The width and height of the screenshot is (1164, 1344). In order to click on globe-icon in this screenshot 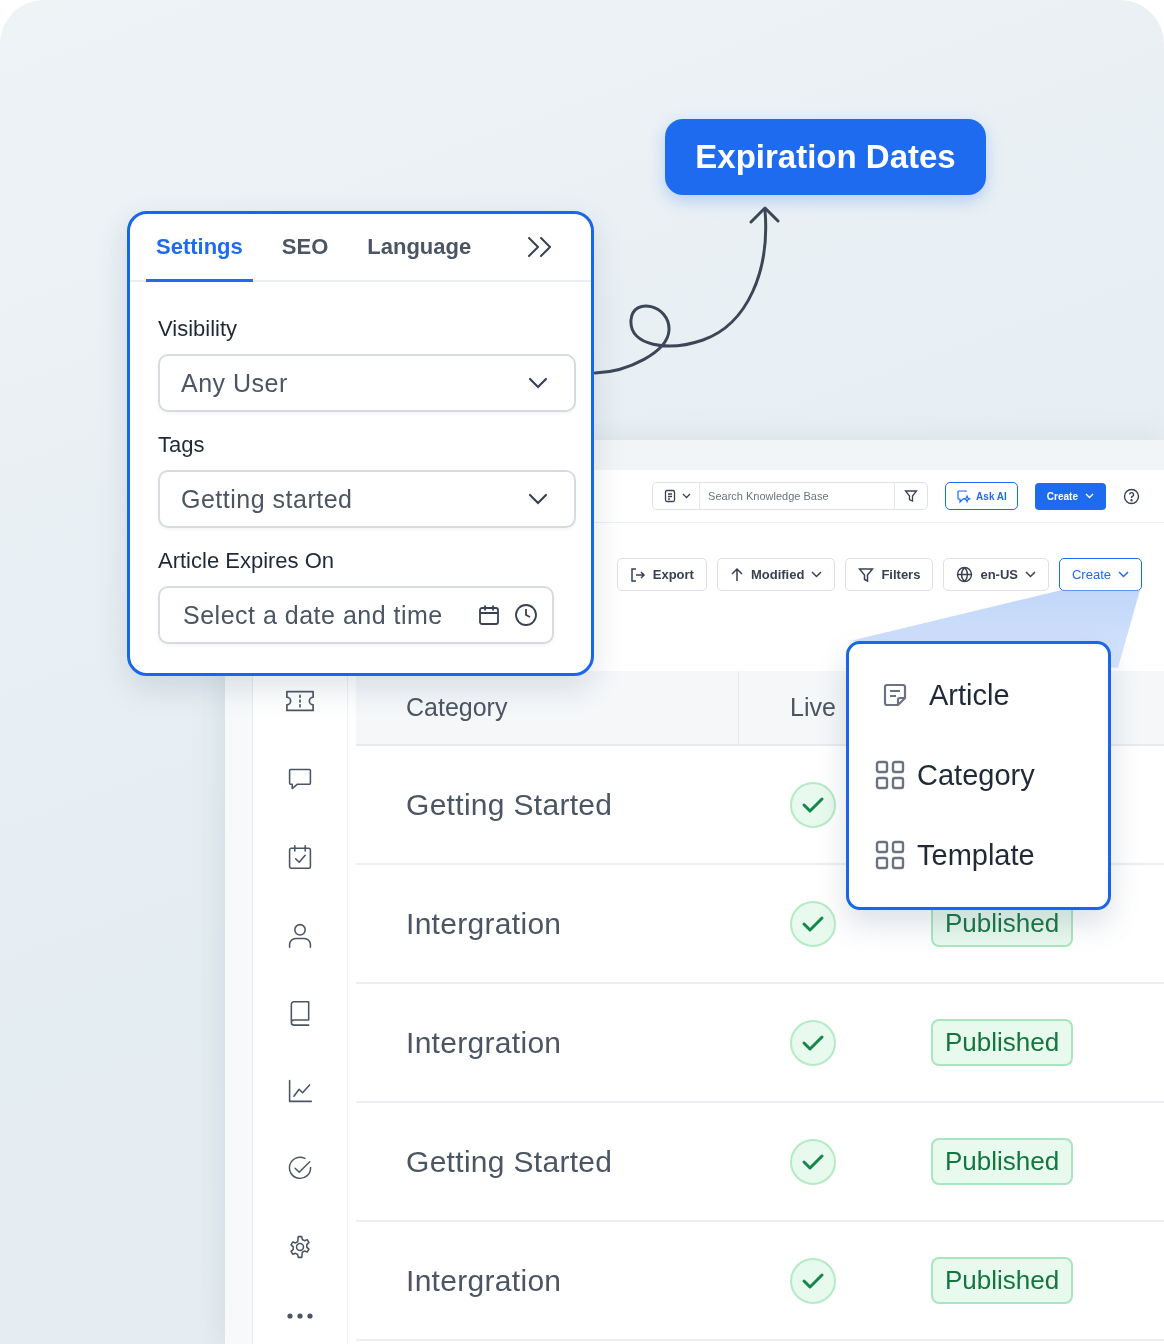, I will do `click(965, 574)`.